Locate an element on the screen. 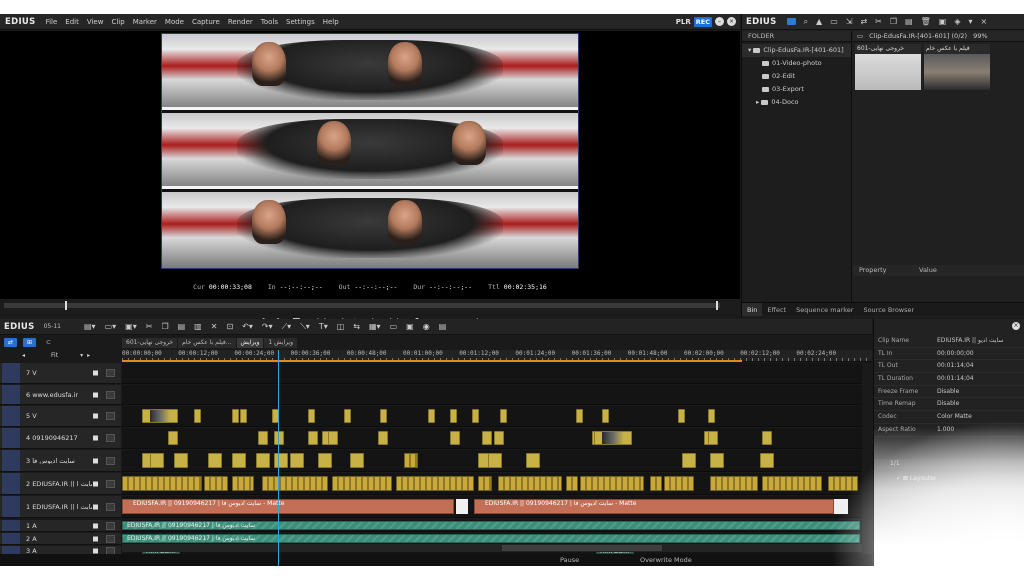 This screenshot has width=1024, height=581. render-icon: ▦▾ is located at coordinates (375, 326).